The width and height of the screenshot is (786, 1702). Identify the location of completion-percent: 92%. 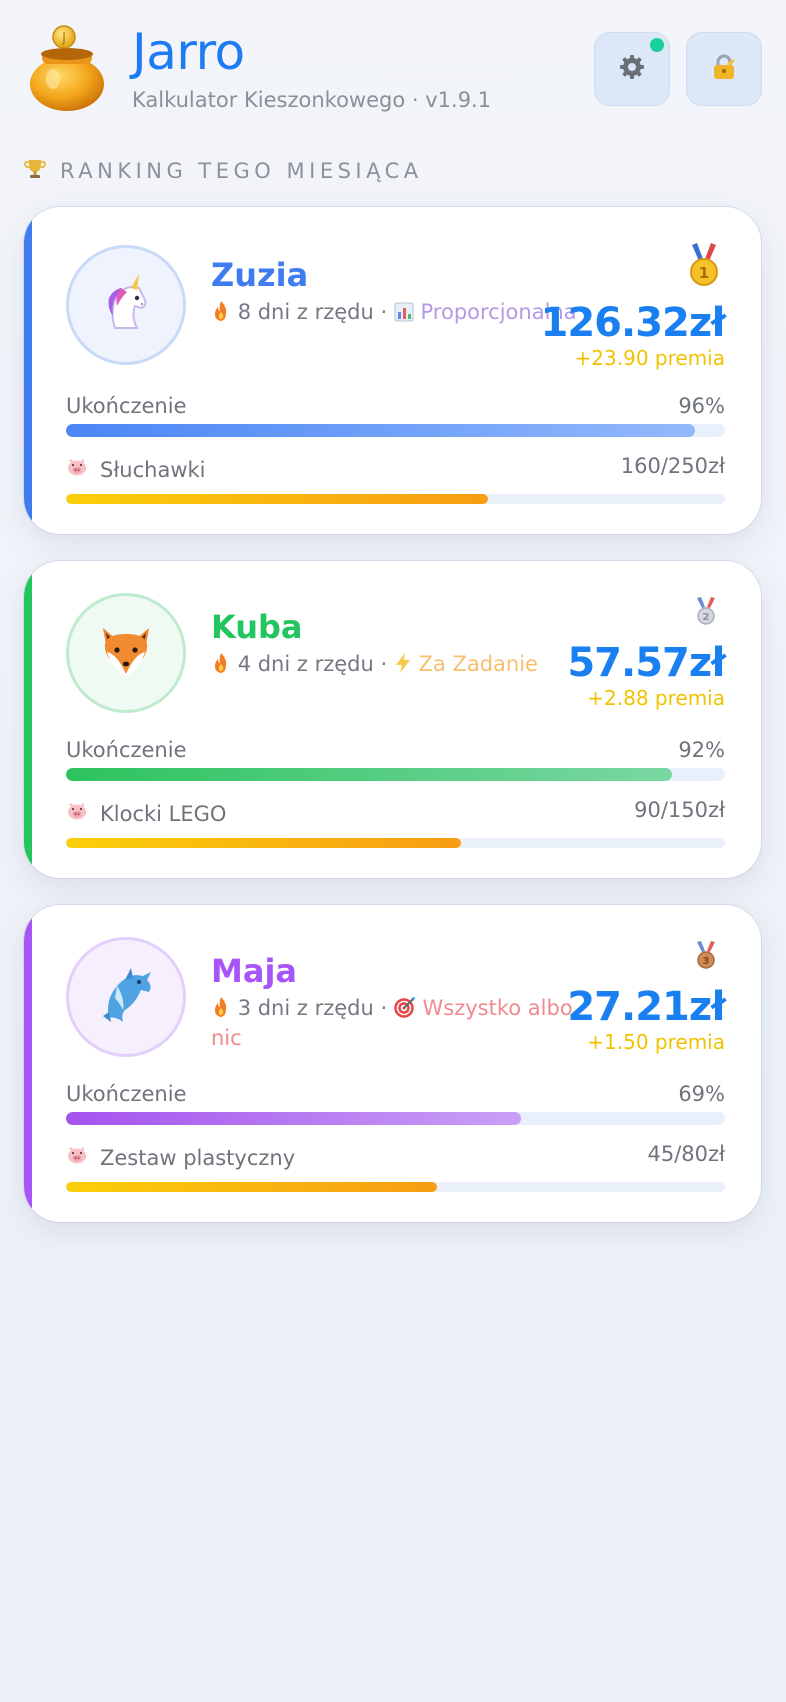
(701, 750).